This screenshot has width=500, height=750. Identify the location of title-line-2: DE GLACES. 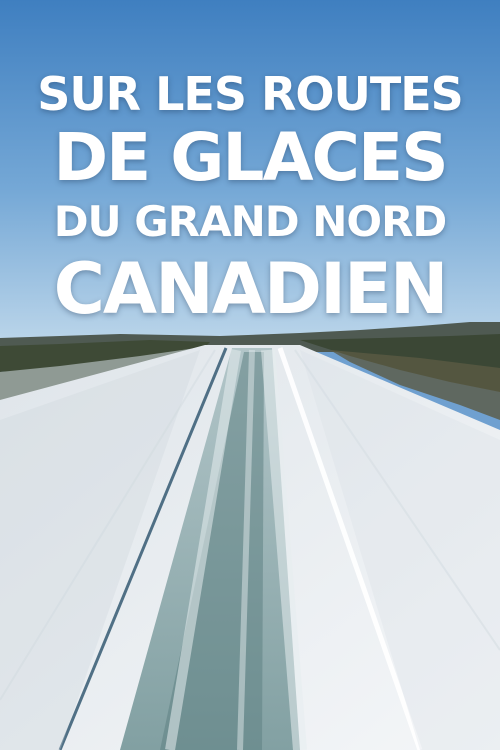
(250, 157).